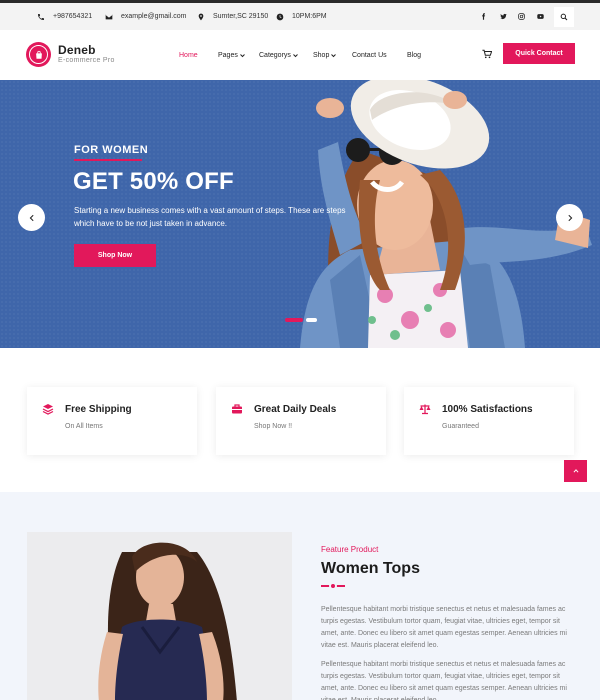 The height and width of the screenshot is (700, 600). I want to click on product-section-title: Women Tops, so click(370, 568).